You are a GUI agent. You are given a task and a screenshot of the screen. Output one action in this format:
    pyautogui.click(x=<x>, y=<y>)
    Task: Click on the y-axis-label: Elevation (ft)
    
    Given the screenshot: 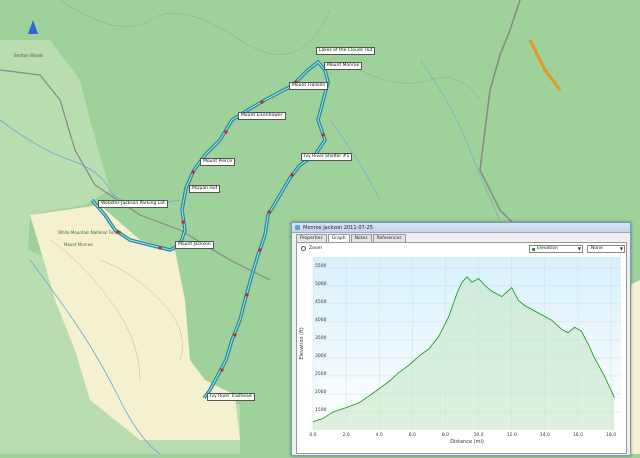 What is the action you would take?
    pyautogui.click(x=302, y=343)
    